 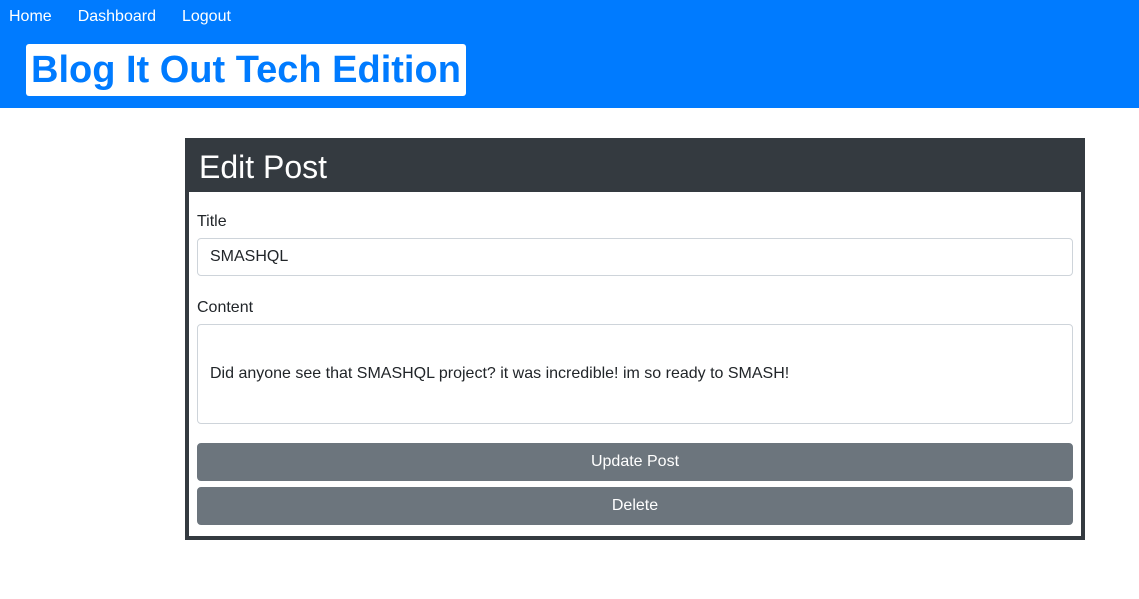 What do you see at coordinates (246, 70) in the screenshot?
I see `site-title: Blog It Out Tech Edition` at bounding box center [246, 70].